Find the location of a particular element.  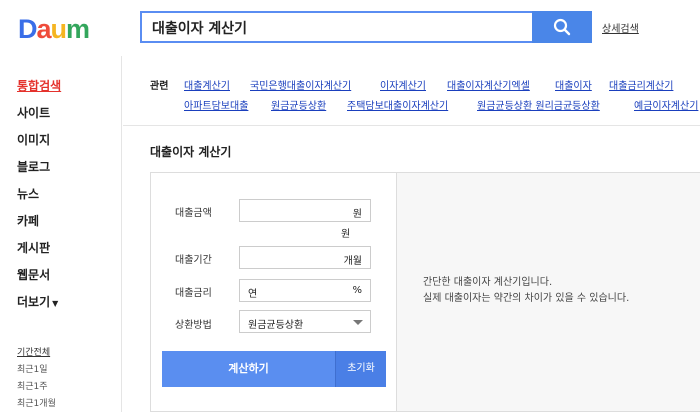

related-label: 관련 is located at coordinates (159, 86).